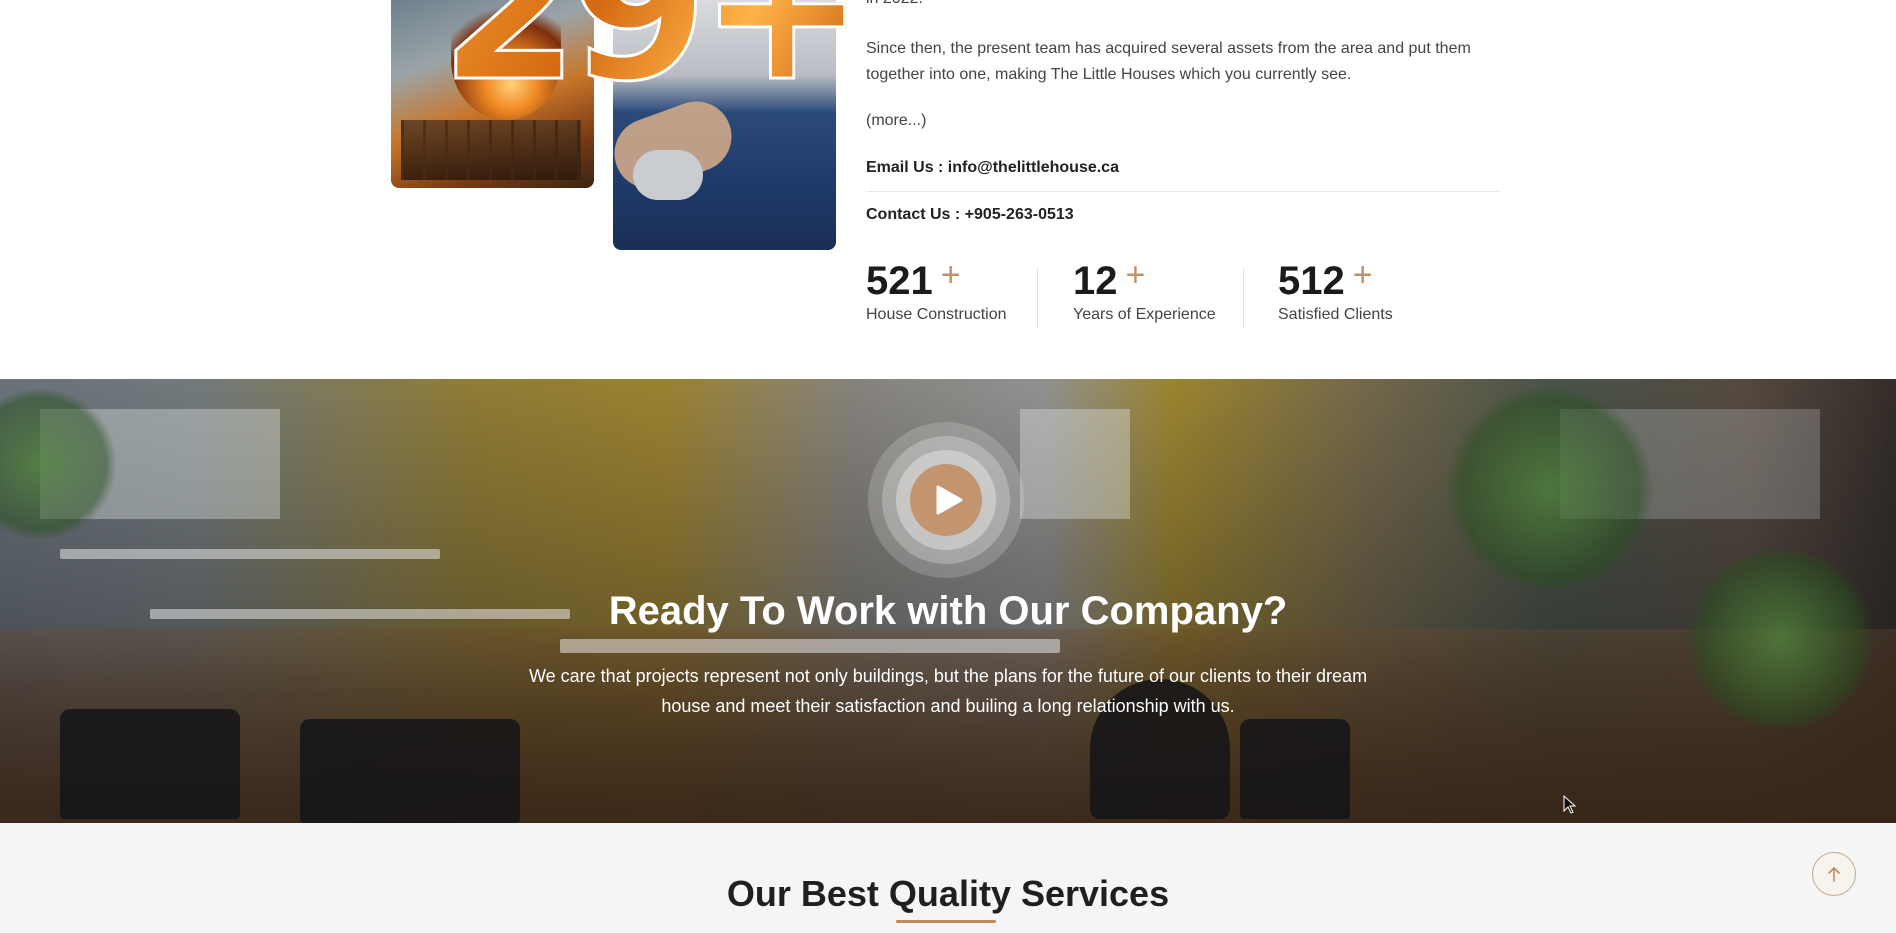 Image resolution: width=1896 pixels, height=933 pixels. Describe the element at coordinates (948, 893) in the screenshot. I see `services-title: Our Best Quality Services` at that location.